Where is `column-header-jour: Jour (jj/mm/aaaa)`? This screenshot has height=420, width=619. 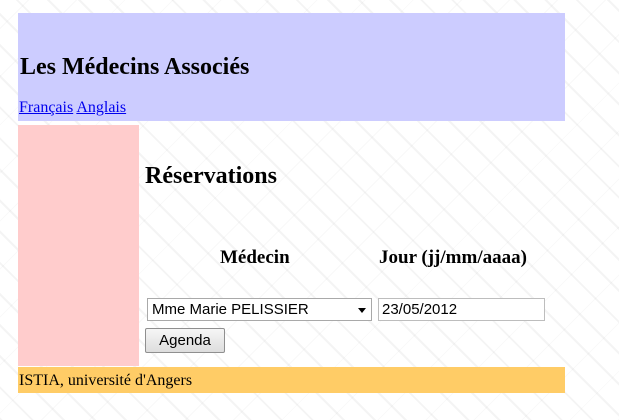 column-header-jour: Jour (jj/mm/aaaa) is located at coordinates (453, 257).